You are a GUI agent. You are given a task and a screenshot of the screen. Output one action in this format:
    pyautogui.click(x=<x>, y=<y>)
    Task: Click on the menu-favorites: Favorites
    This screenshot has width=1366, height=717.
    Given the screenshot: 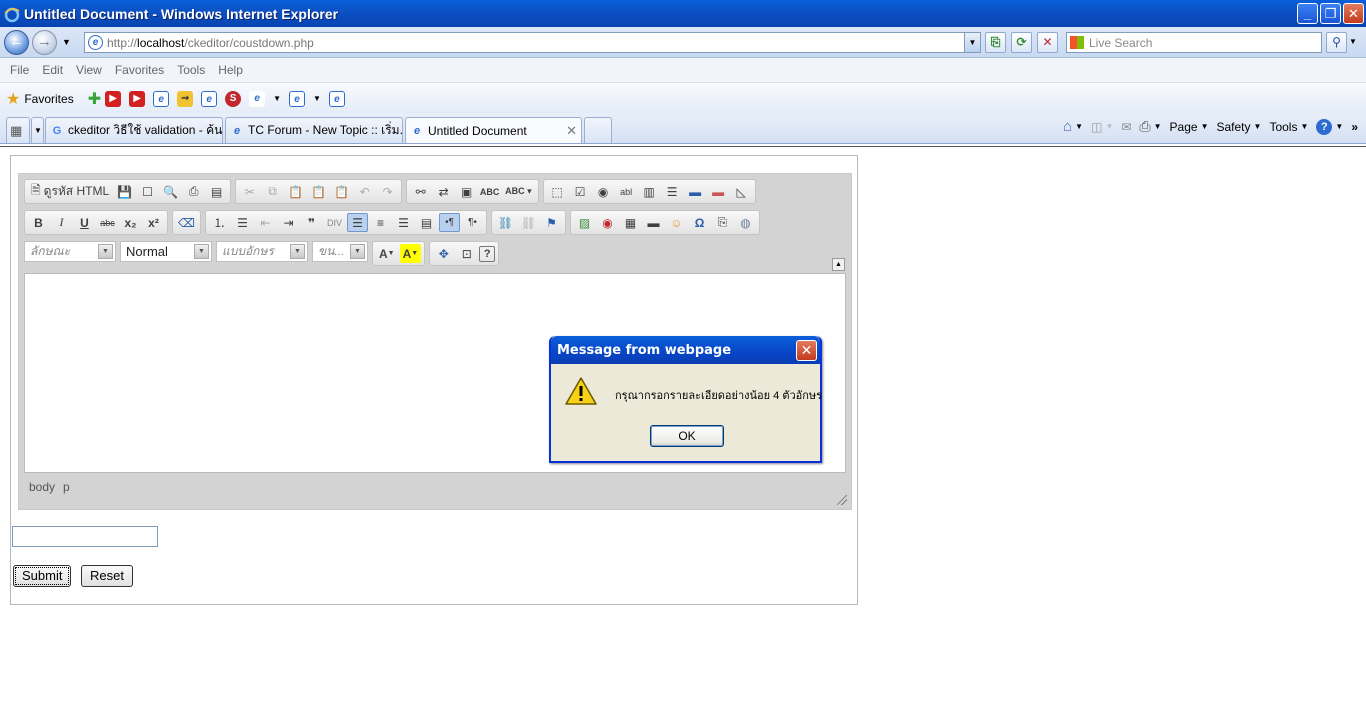 What is the action you would take?
    pyautogui.click(x=139, y=70)
    